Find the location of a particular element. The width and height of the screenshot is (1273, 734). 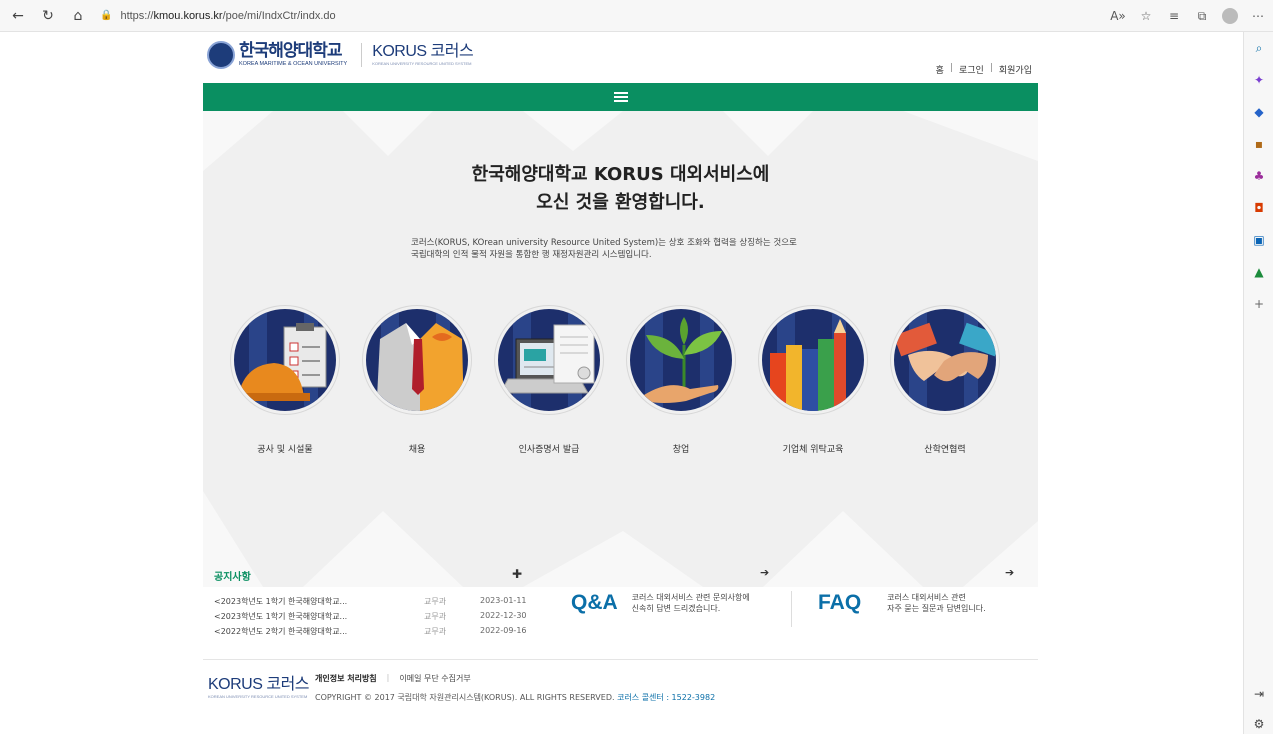

email-refusal-link: 이메일 무단 수집거부 is located at coordinates (434, 678).